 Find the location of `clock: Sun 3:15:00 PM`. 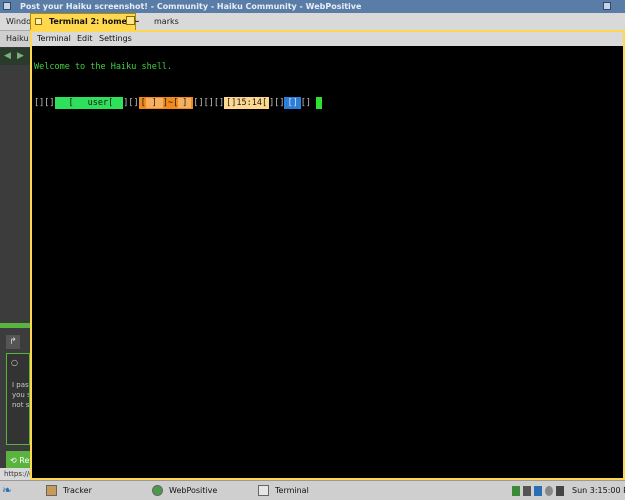

clock: Sun 3:15:00 PM is located at coordinates (598, 491).